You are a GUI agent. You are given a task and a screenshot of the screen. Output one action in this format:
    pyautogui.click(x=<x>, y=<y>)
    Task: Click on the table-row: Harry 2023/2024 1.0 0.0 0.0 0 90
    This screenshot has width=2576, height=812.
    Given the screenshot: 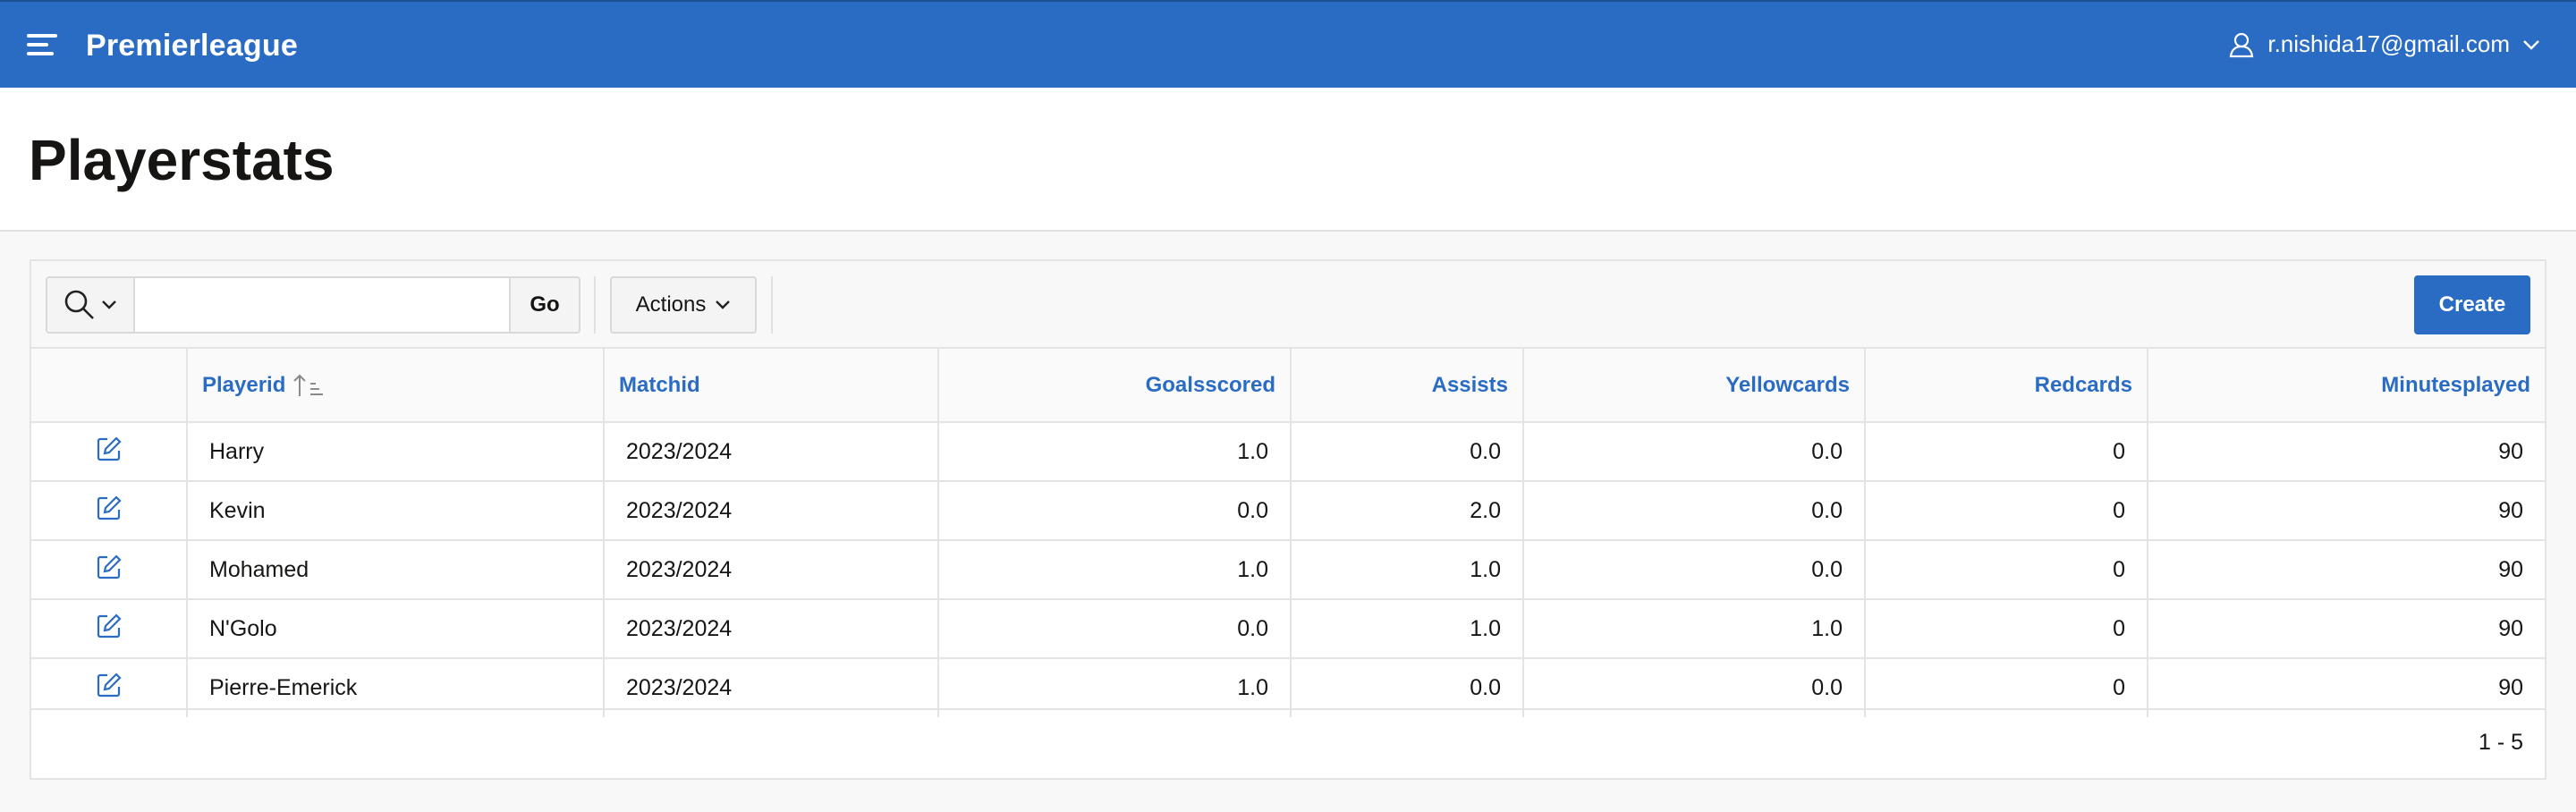 What is the action you would take?
    pyautogui.click(x=1288, y=451)
    